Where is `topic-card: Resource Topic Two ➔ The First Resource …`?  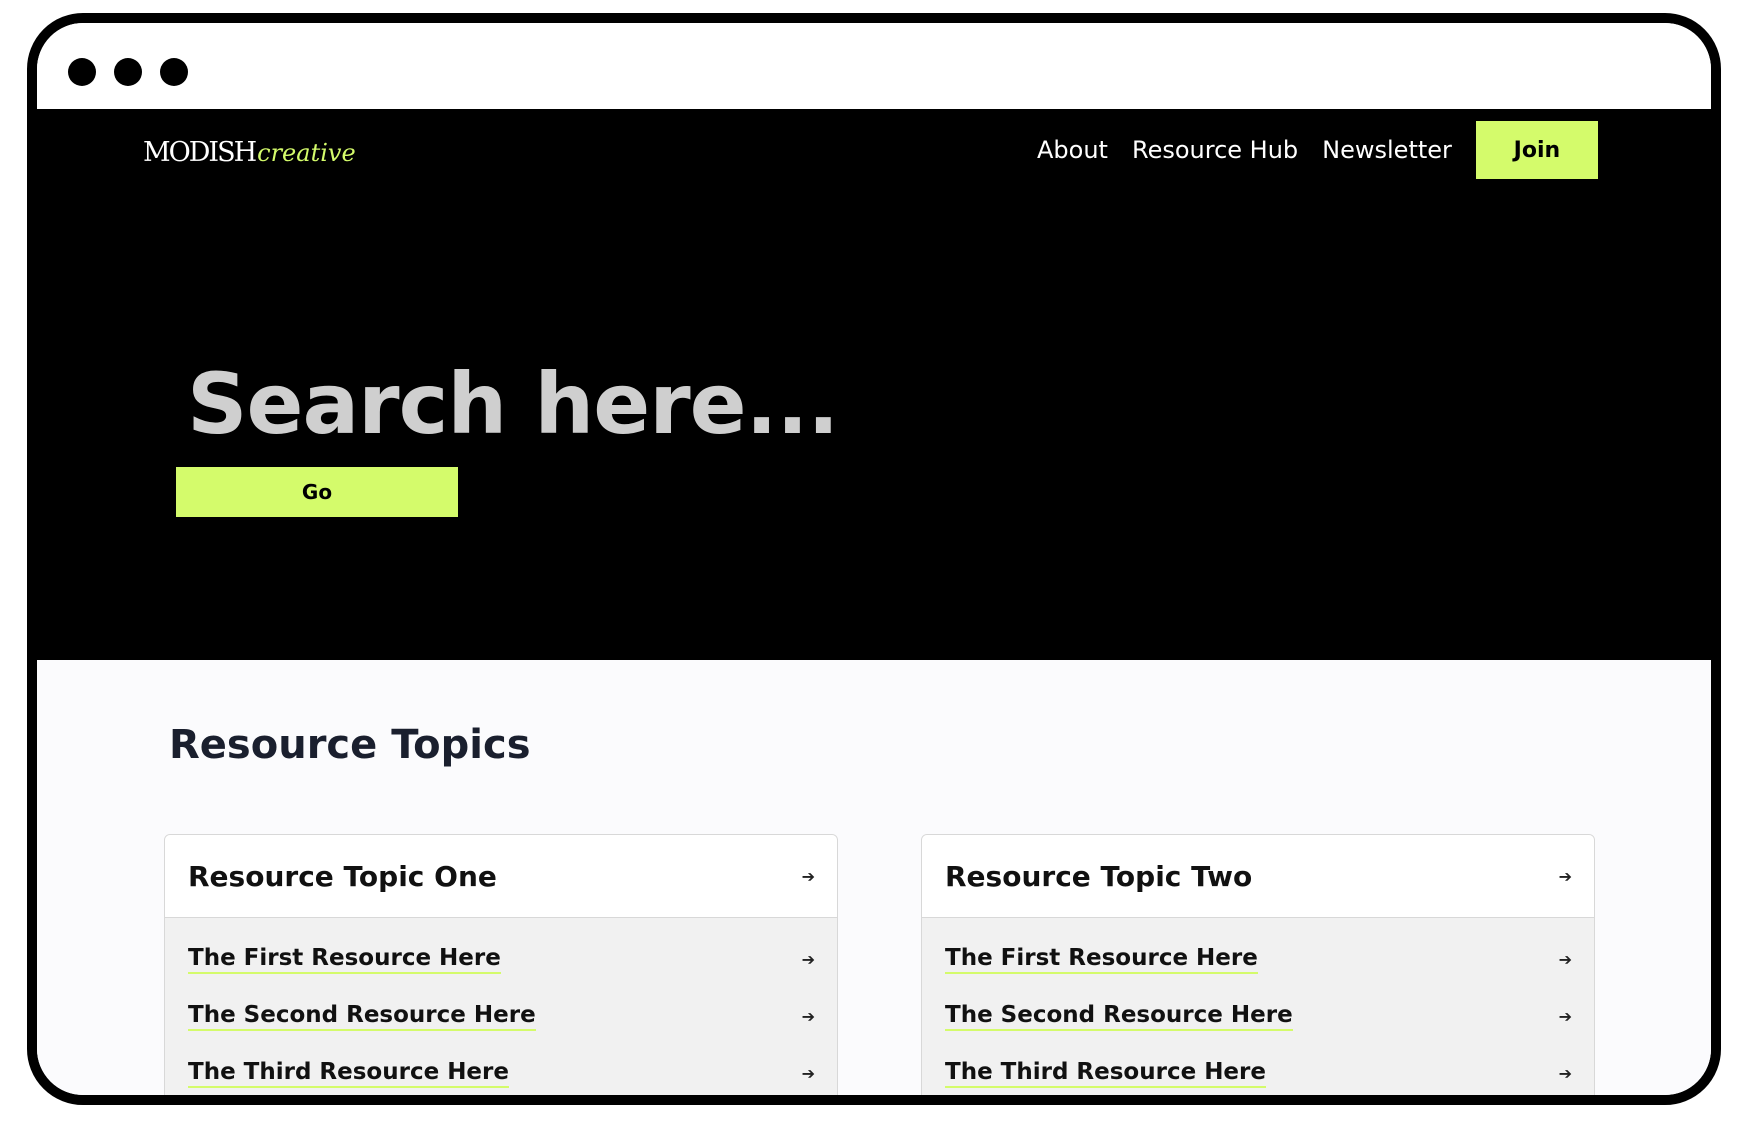 topic-card: Resource Topic Two ➔ The First Resource … is located at coordinates (1258, 964).